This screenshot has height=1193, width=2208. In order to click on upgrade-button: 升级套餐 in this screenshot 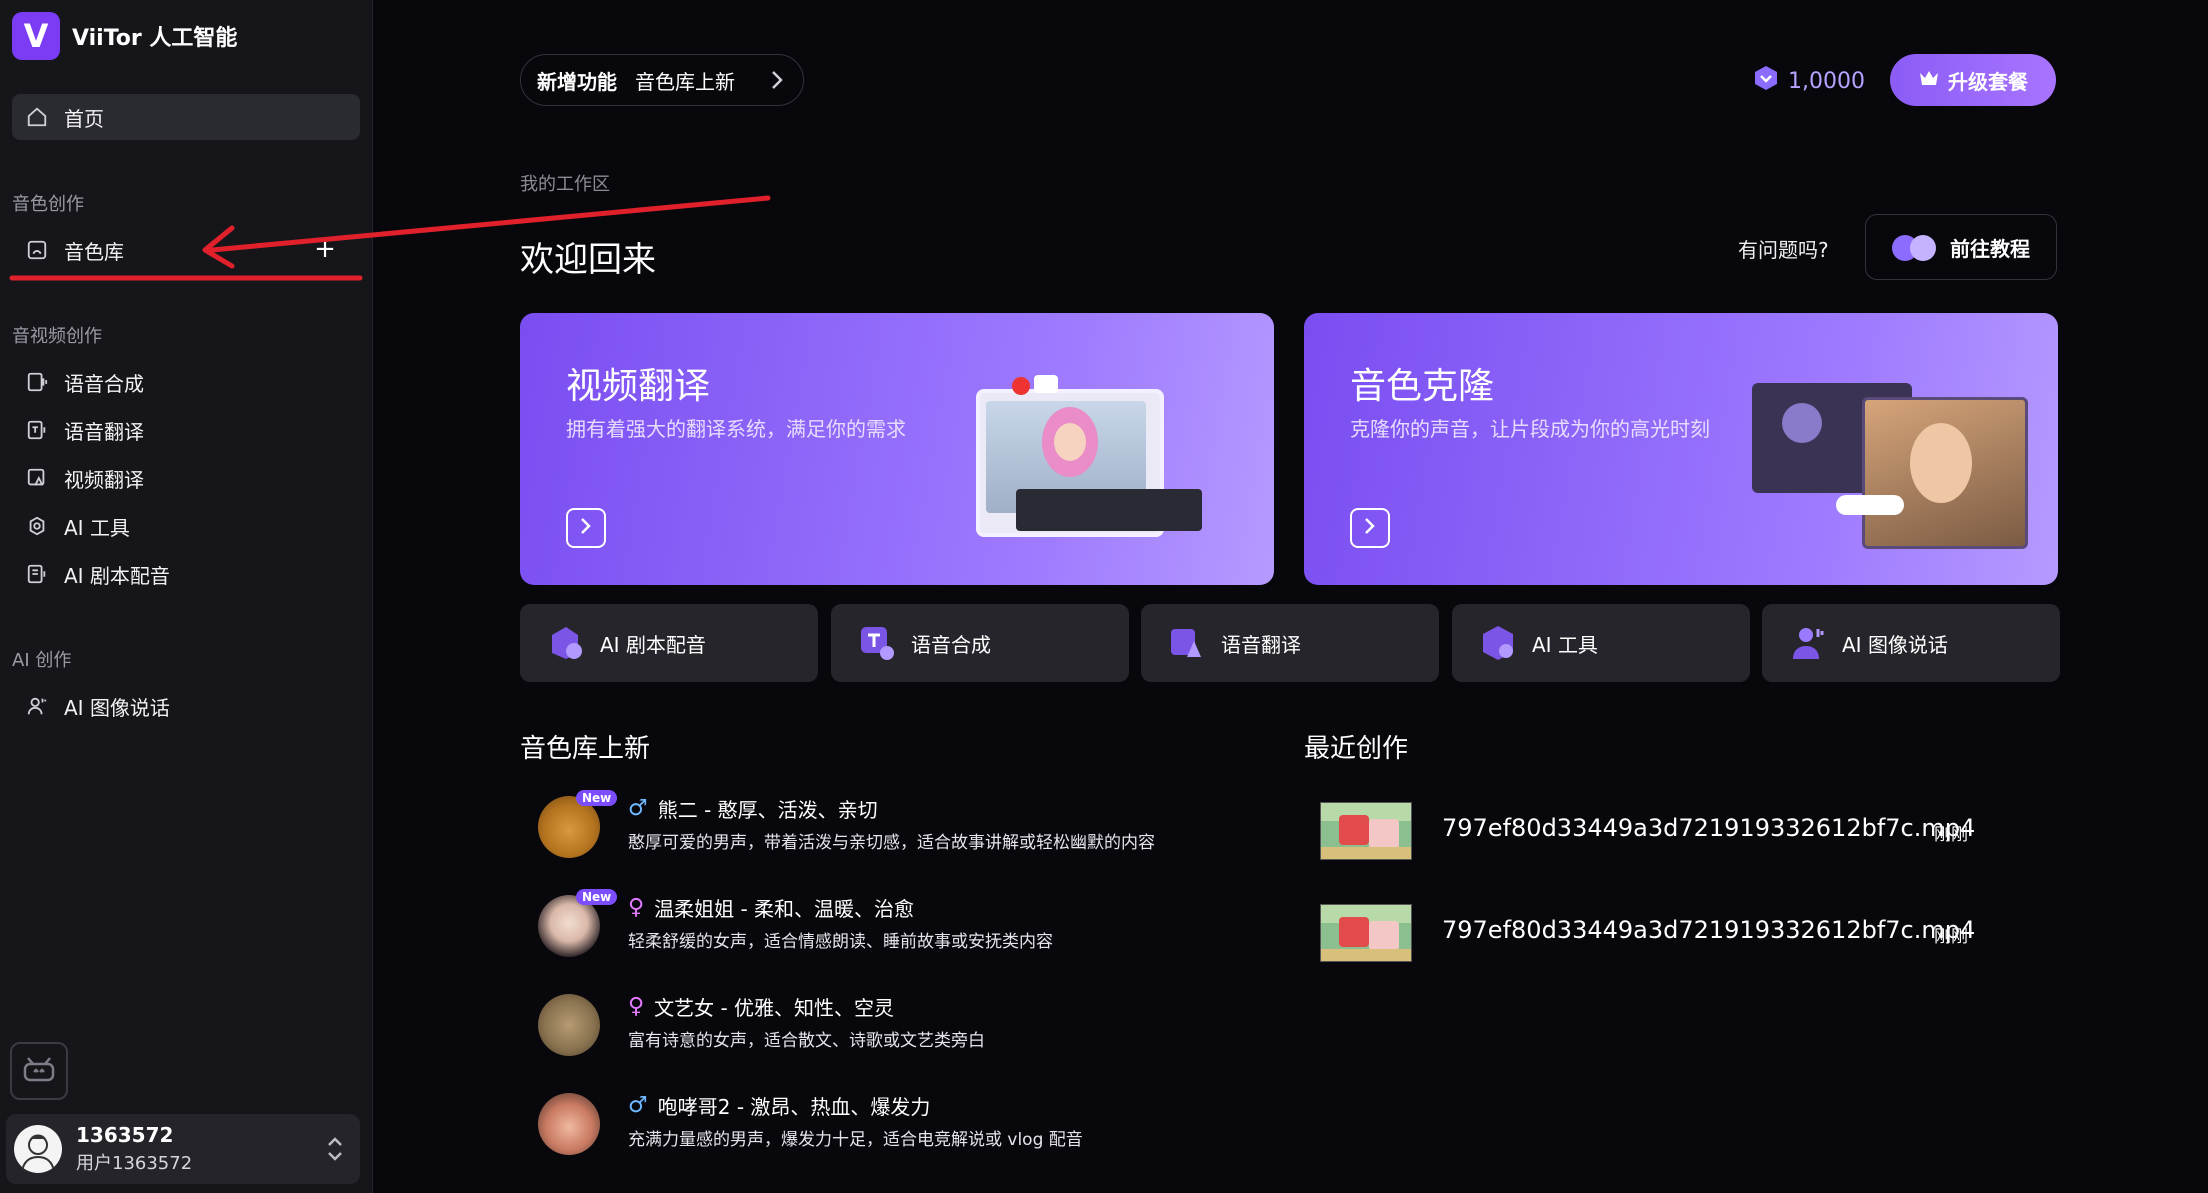, I will do `click(1973, 80)`.